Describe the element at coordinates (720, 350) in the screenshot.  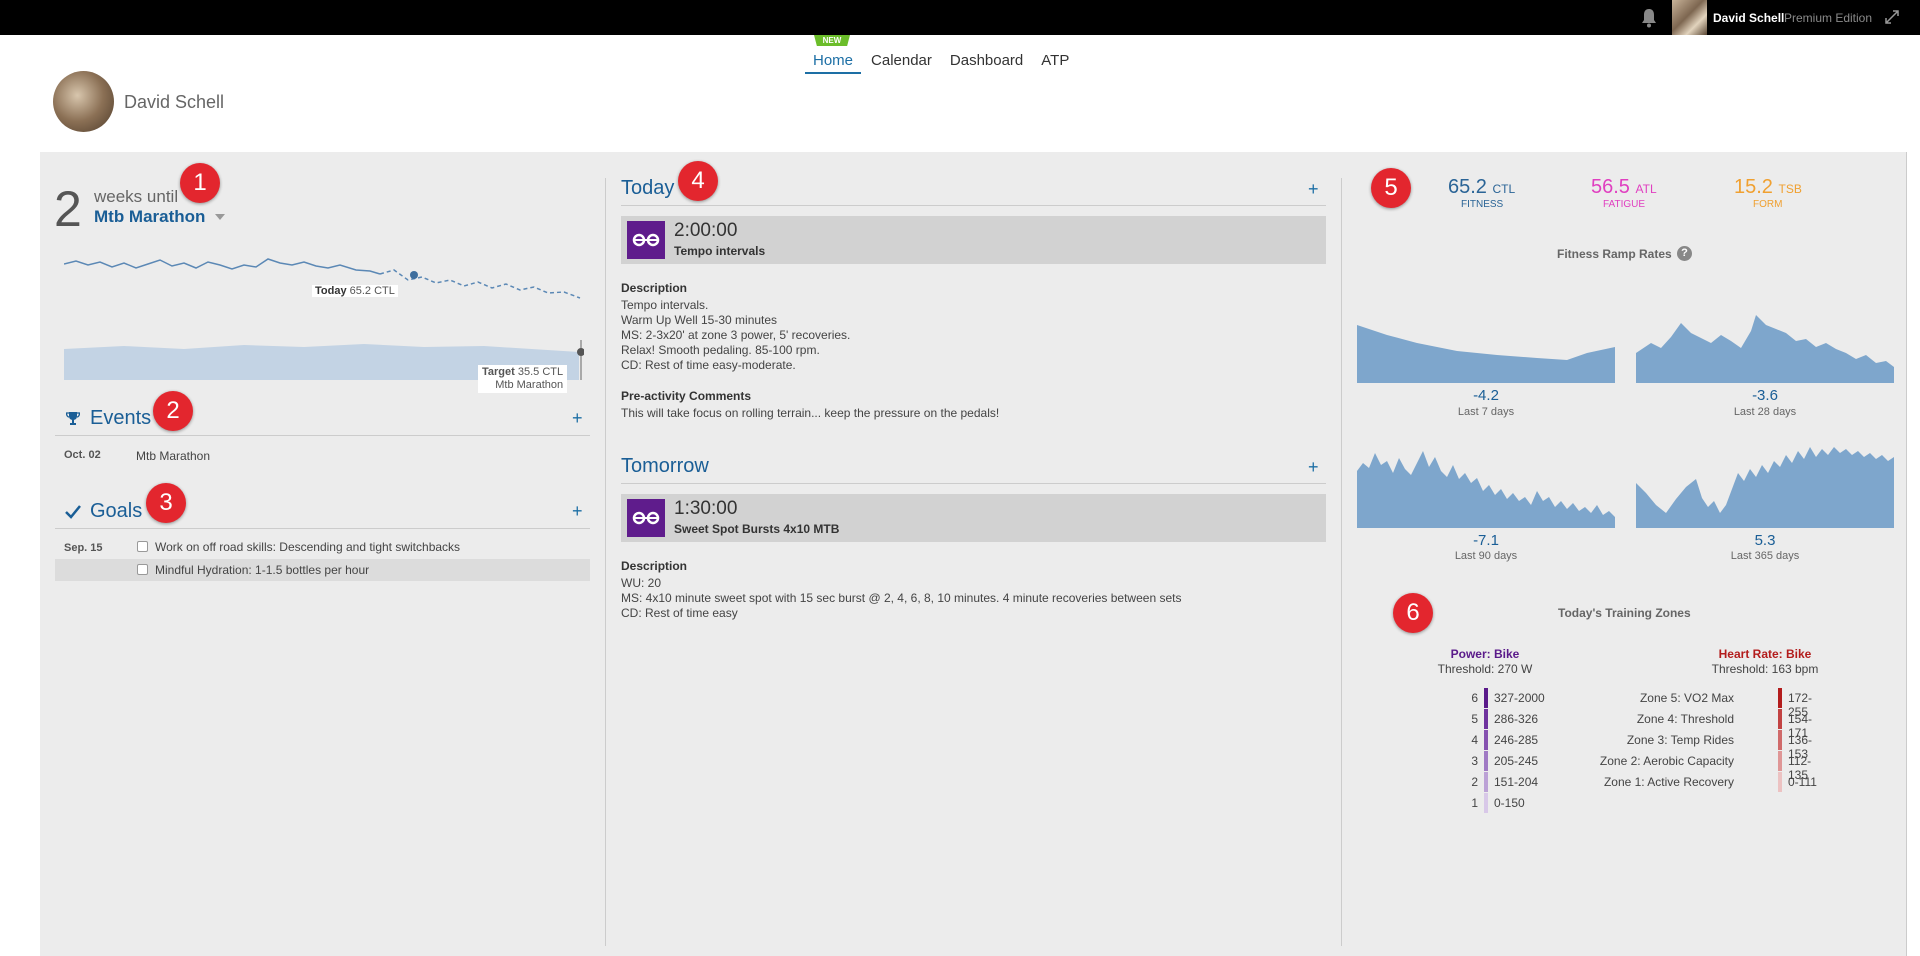
I see `today-description-line: Relax! Smooth pedaling. 85-100 rpm.` at that location.